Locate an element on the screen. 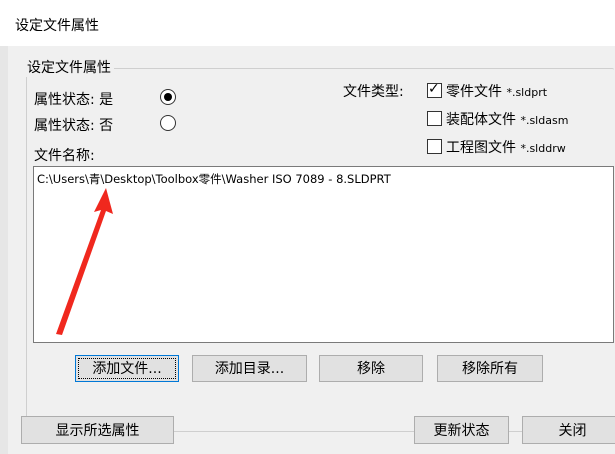 The image size is (615, 454). close-button: 关闭 is located at coordinates (568, 430).